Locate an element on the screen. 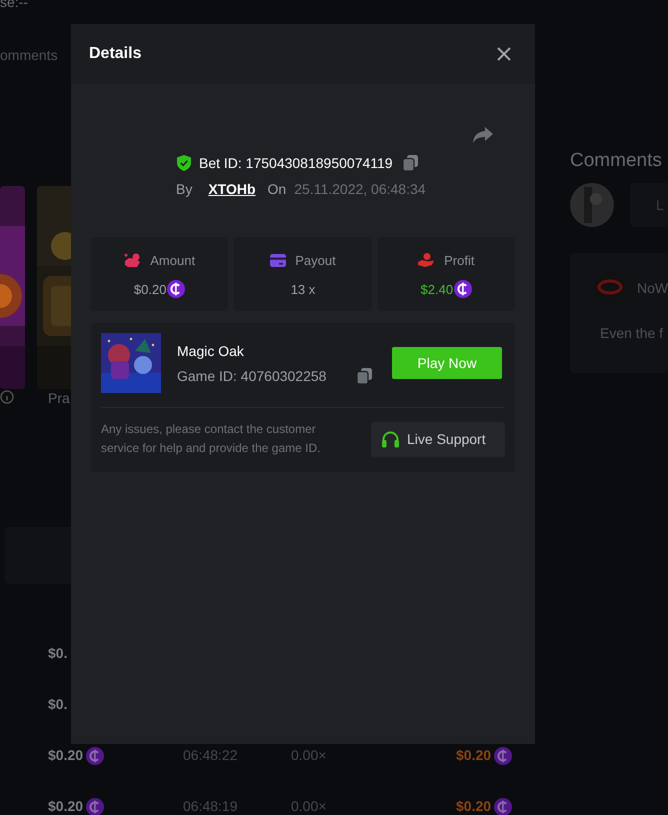 The width and height of the screenshot is (668, 815). comments-title: Comments is located at coordinates (616, 161).